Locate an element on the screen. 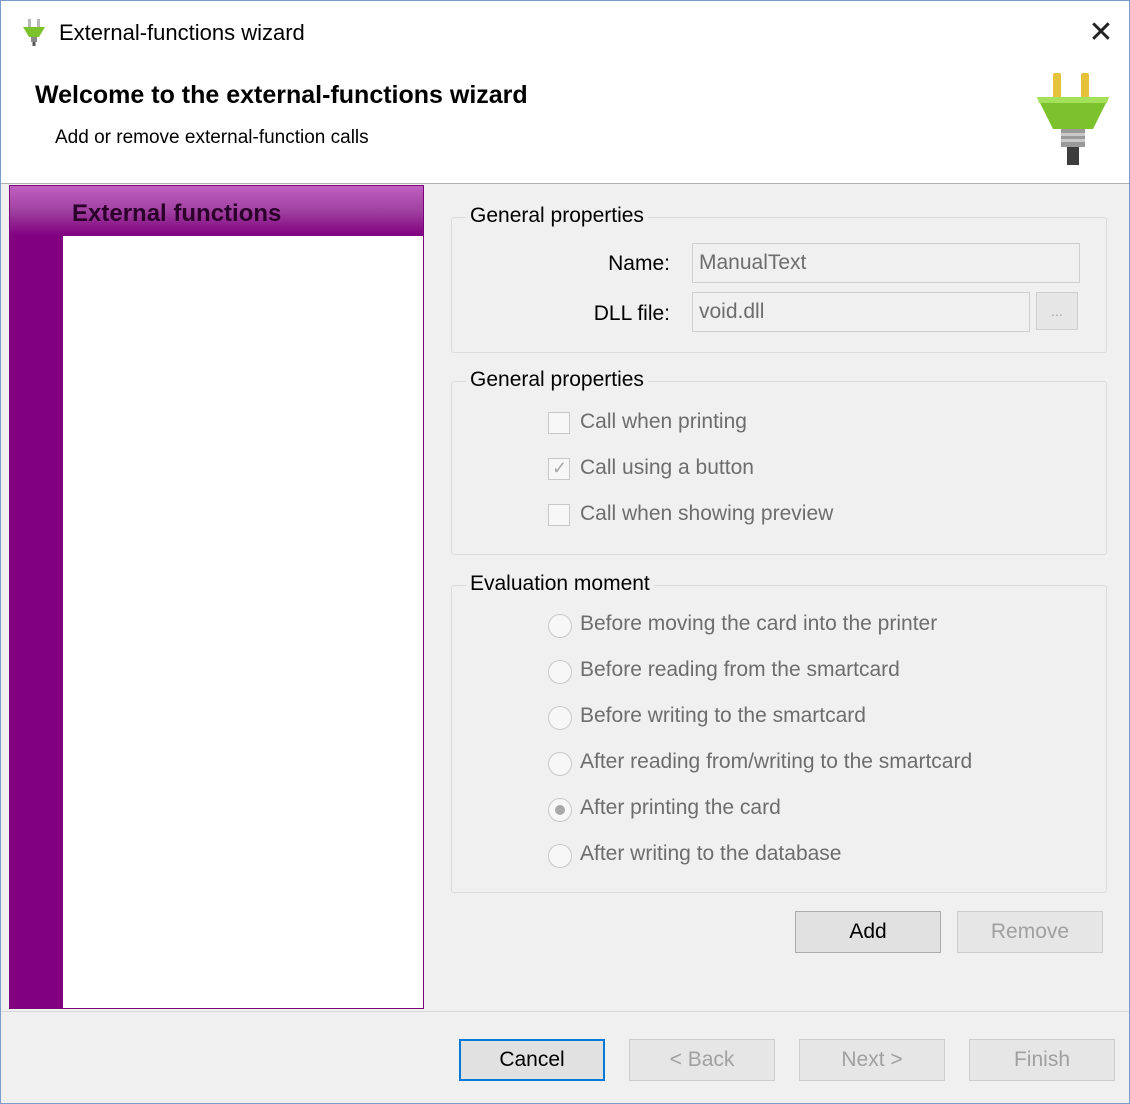 The height and width of the screenshot is (1104, 1130). radio-label: Before writing to the smartcard is located at coordinates (723, 715).